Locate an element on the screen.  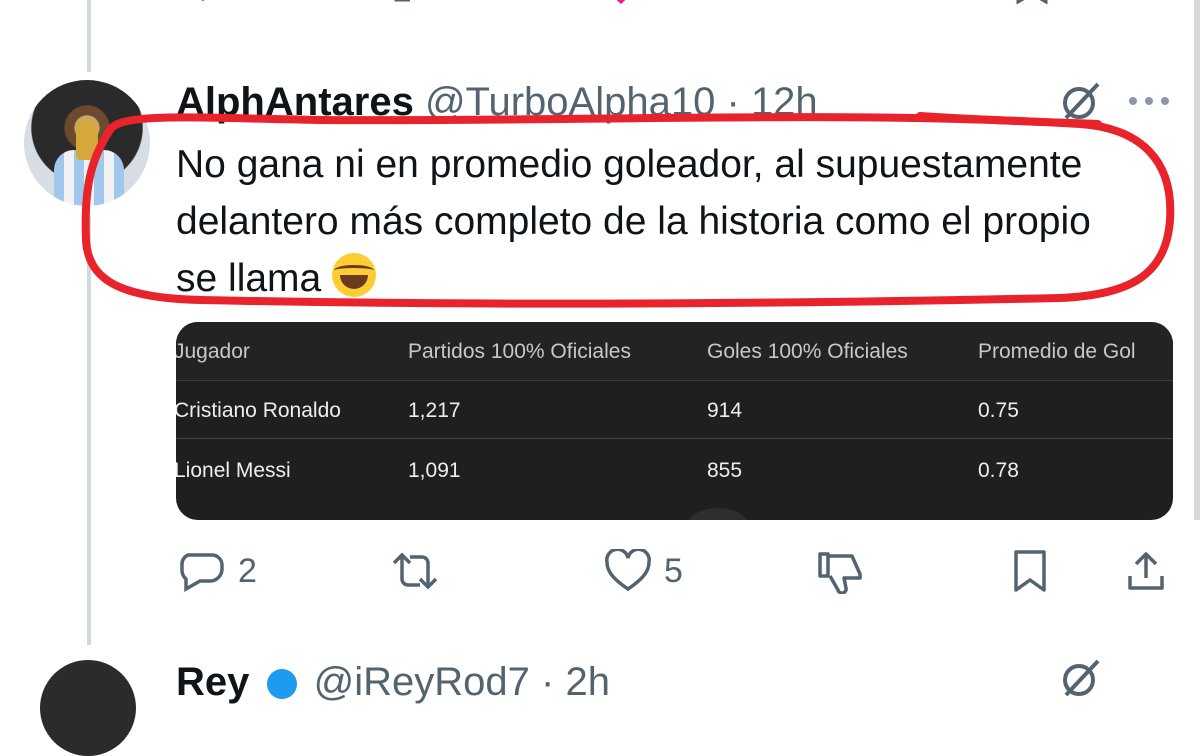
share-button is located at coordinates (1146, 571).